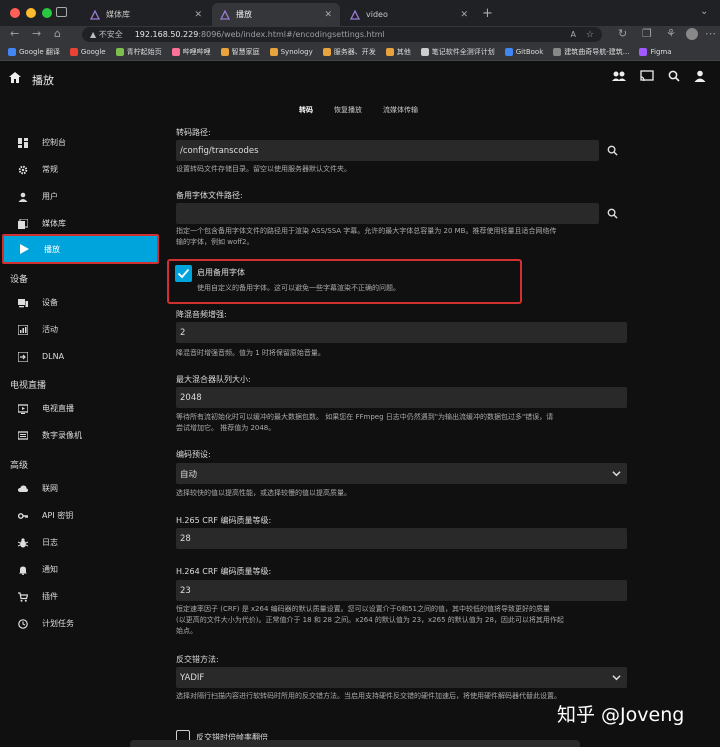 This screenshot has height=747, width=720. Describe the element at coordinates (15, 13) in the screenshot. I see `close-window-button` at that location.